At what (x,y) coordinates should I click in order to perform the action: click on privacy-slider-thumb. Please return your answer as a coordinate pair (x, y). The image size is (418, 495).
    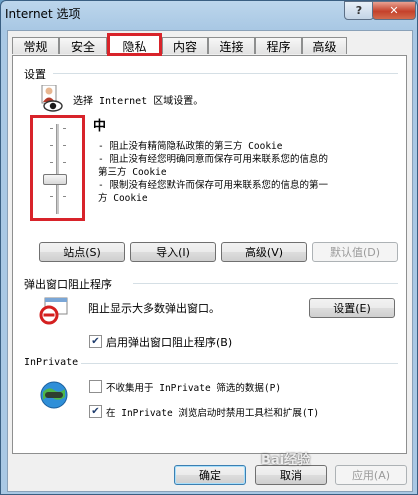
    Looking at the image, I should click on (55, 179).